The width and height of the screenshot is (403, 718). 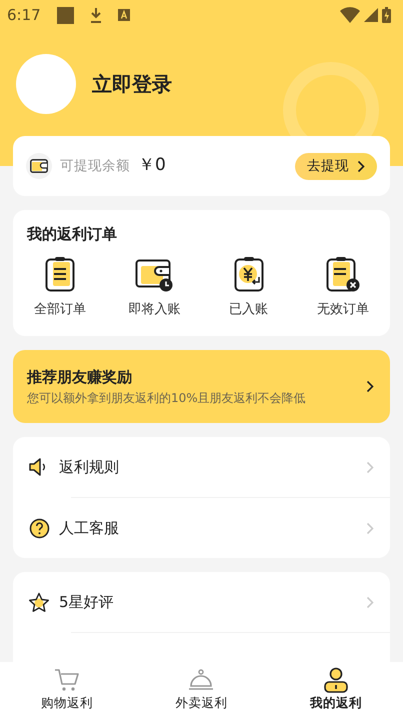 What do you see at coordinates (60, 309) in the screenshot?
I see `order-filter: 全部订单` at bounding box center [60, 309].